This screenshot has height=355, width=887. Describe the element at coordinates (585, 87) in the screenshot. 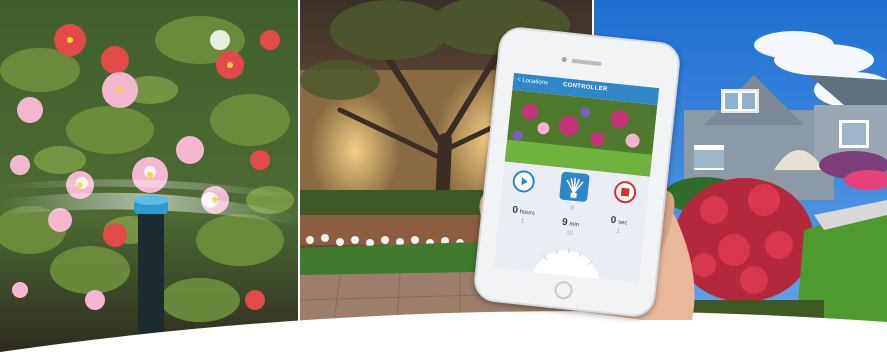

I see `app-title: CONTROLLER` at that location.